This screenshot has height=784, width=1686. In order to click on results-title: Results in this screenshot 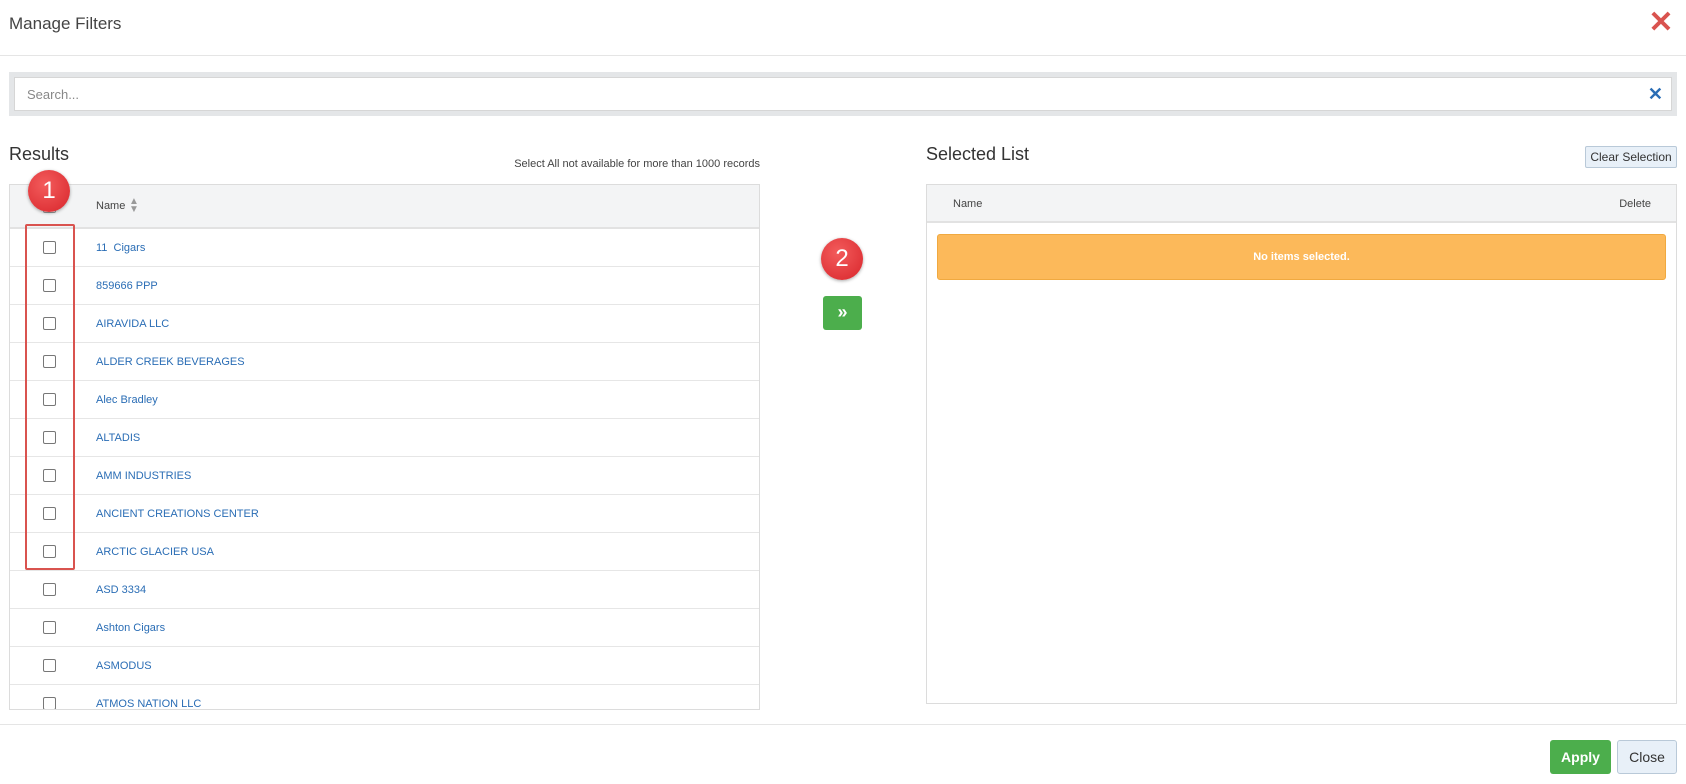, I will do `click(39, 154)`.